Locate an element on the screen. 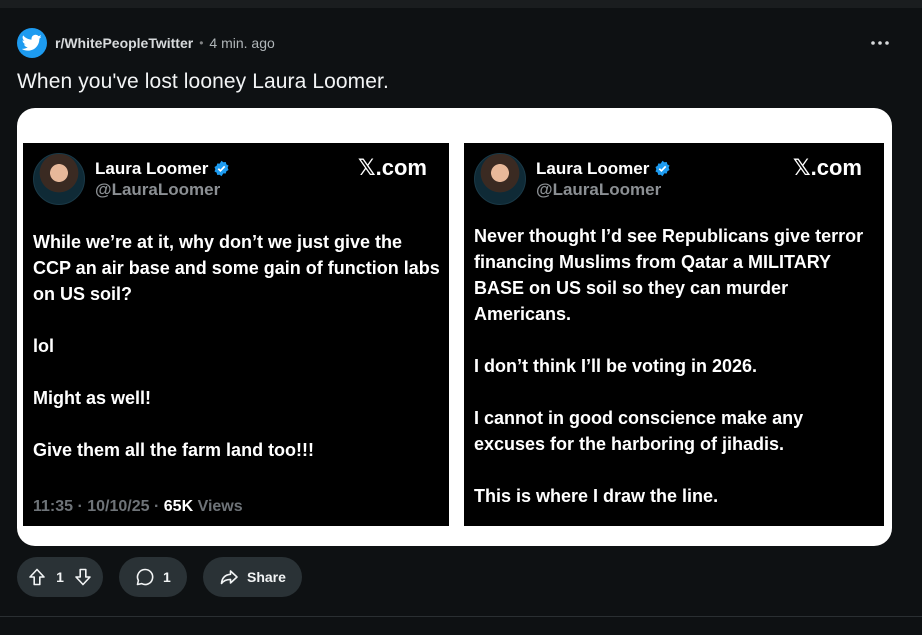 This screenshot has height=635, width=922. top-divider is located at coordinates (461, 4).